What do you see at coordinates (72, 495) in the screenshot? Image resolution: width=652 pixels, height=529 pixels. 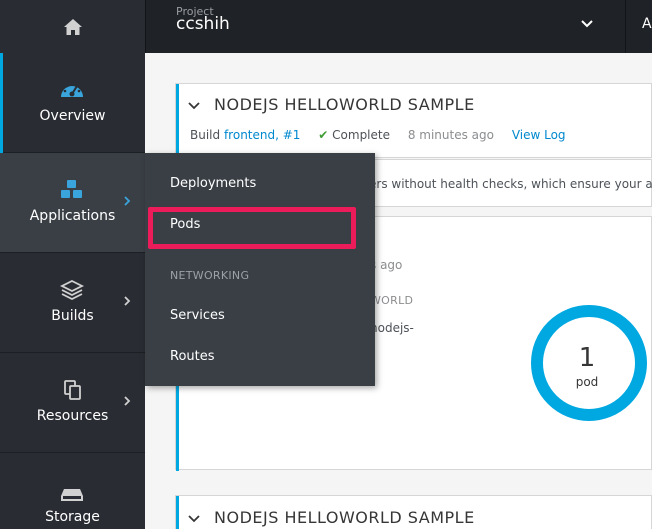 I see `hdd-icon` at bounding box center [72, 495].